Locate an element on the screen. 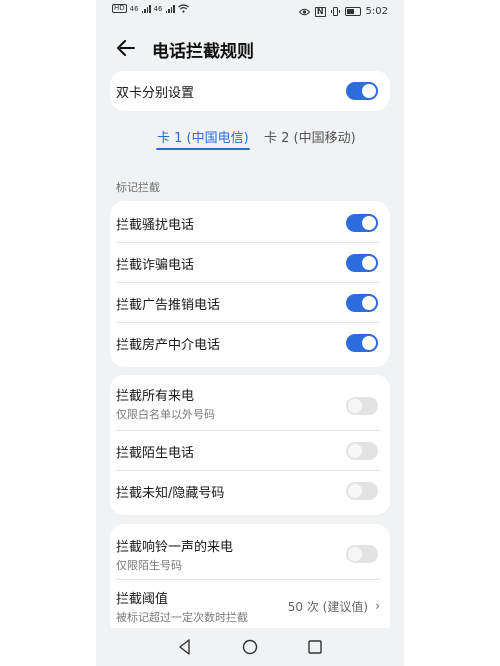 The width and height of the screenshot is (500, 666). network-type-label-2: 46 is located at coordinates (158, 8).